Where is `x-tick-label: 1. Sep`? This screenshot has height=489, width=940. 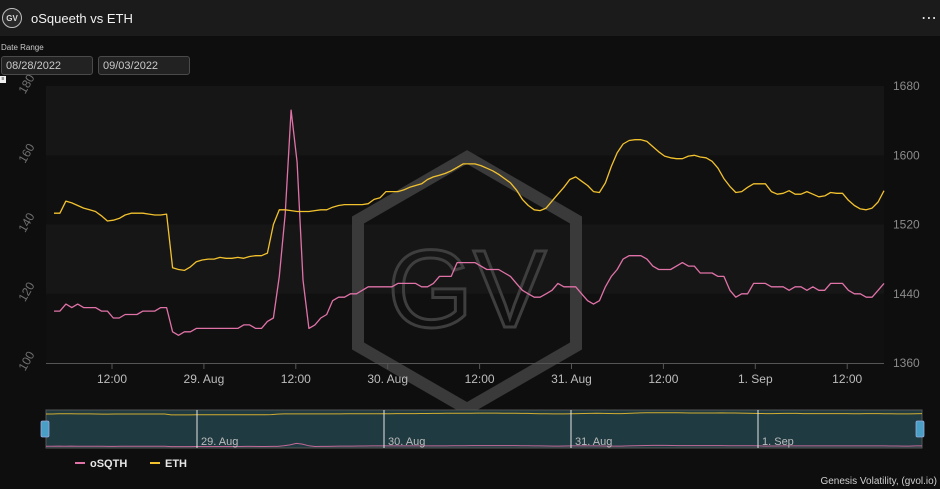
x-tick-label: 1. Sep is located at coordinates (755, 379).